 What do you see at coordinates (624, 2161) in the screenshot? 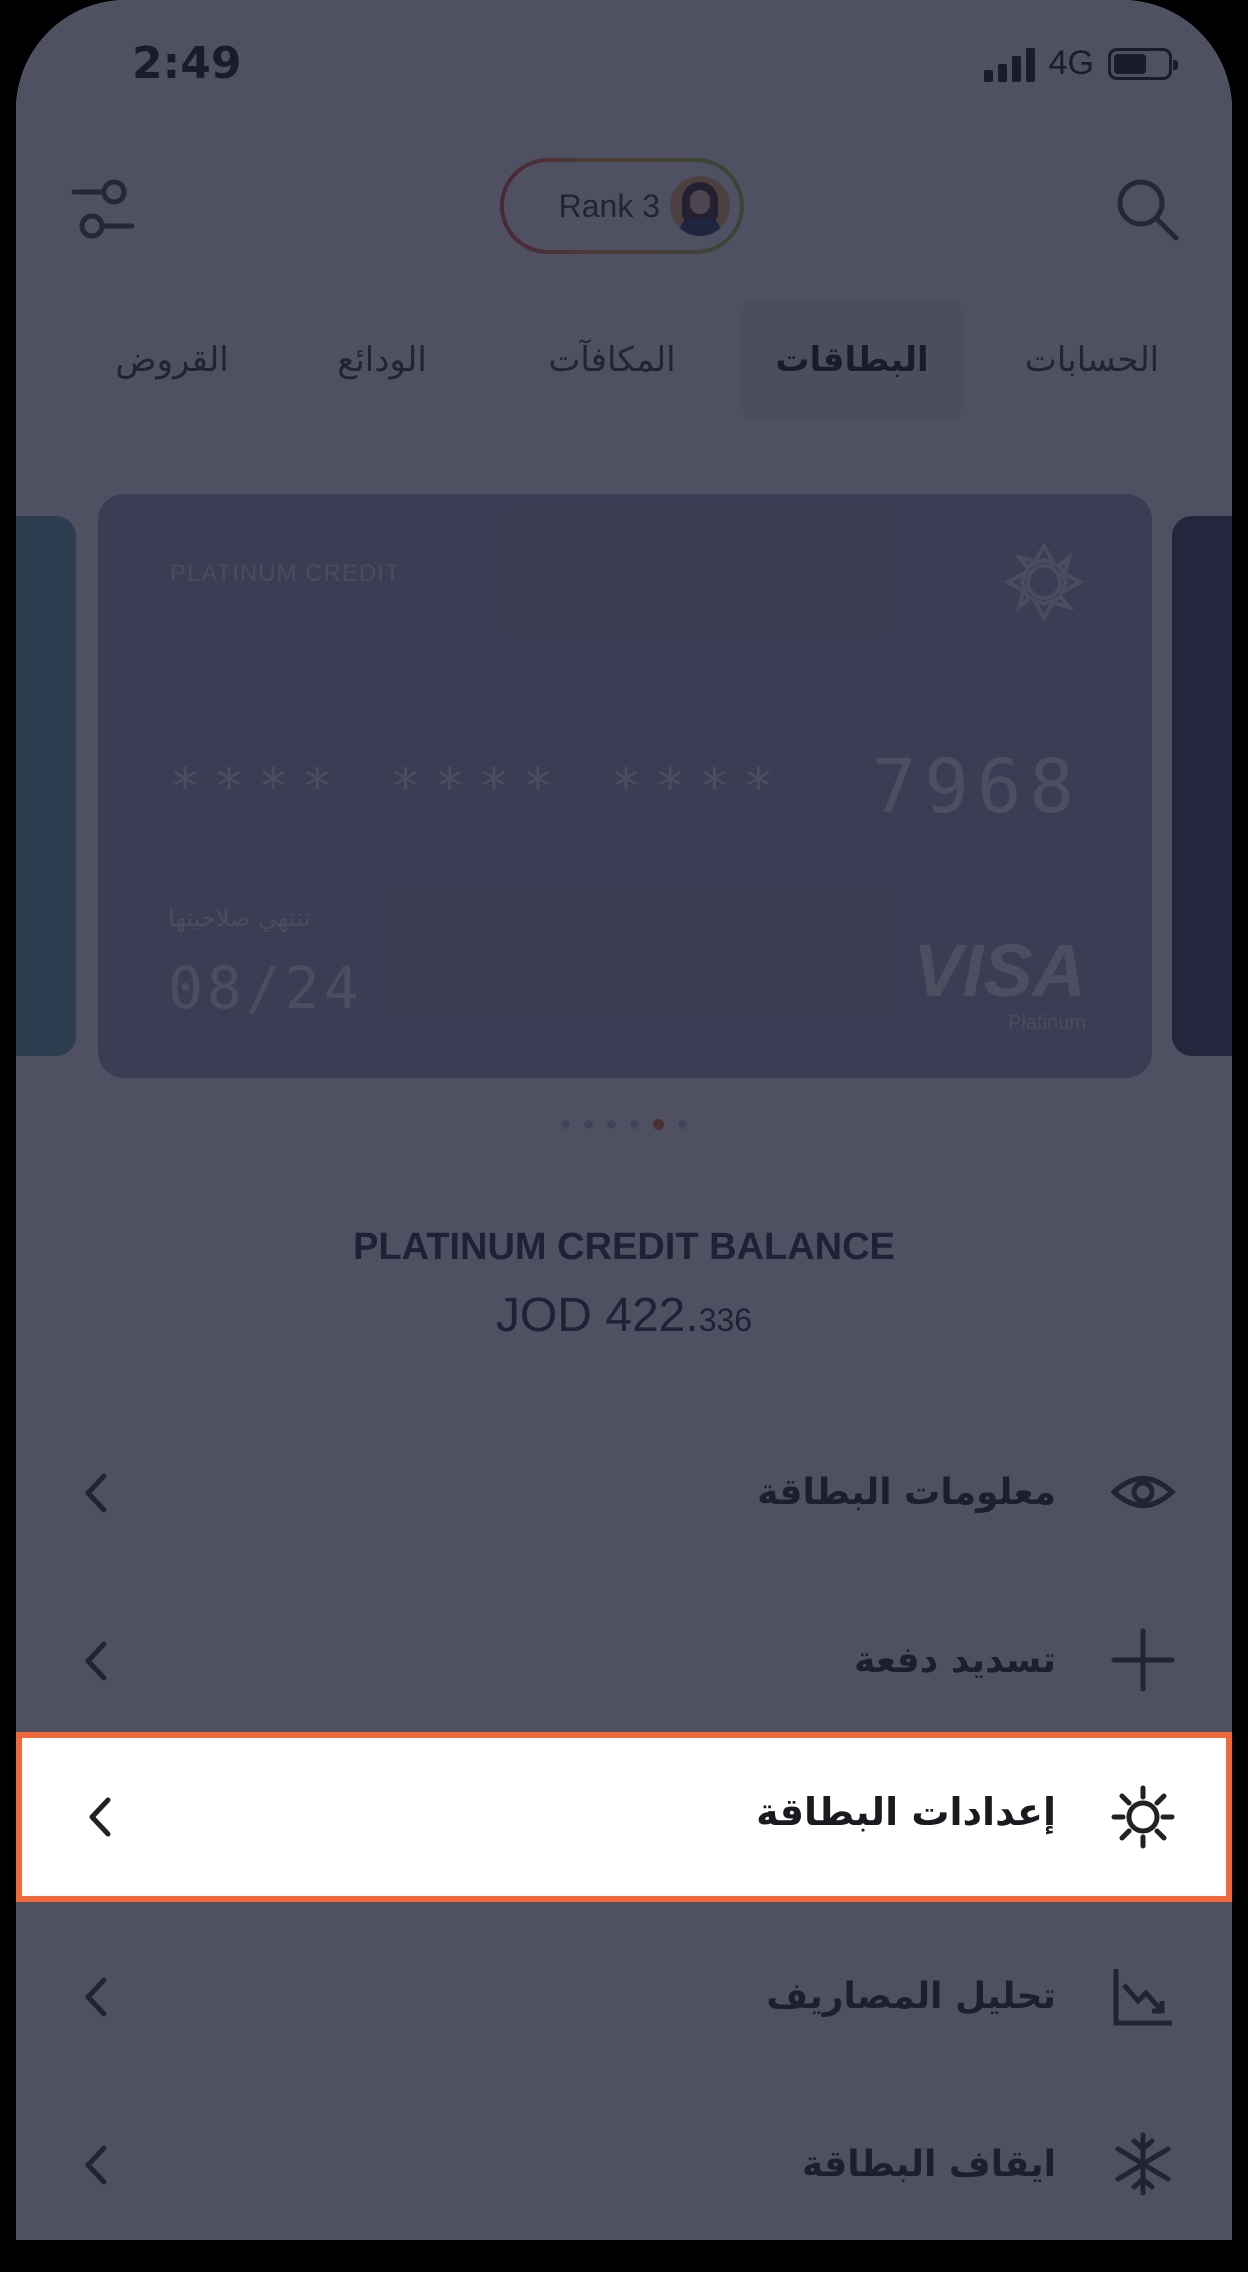
I see `menu-freeze-card: ايقاف البطاقة` at bounding box center [624, 2161].